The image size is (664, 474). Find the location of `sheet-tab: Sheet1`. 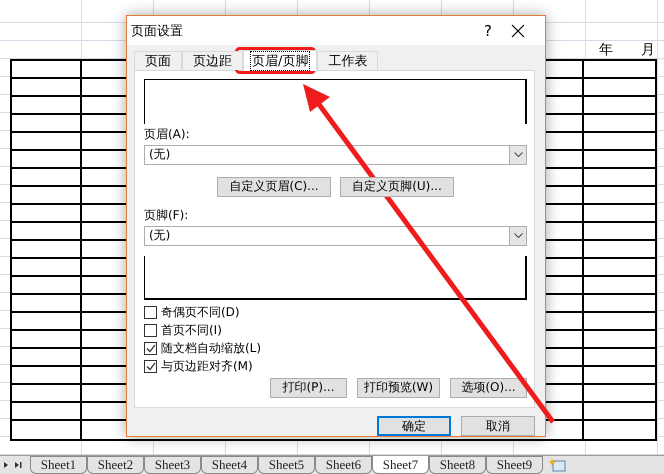

sheet-tab: Sheet1 is located at coordinates (58, 465).